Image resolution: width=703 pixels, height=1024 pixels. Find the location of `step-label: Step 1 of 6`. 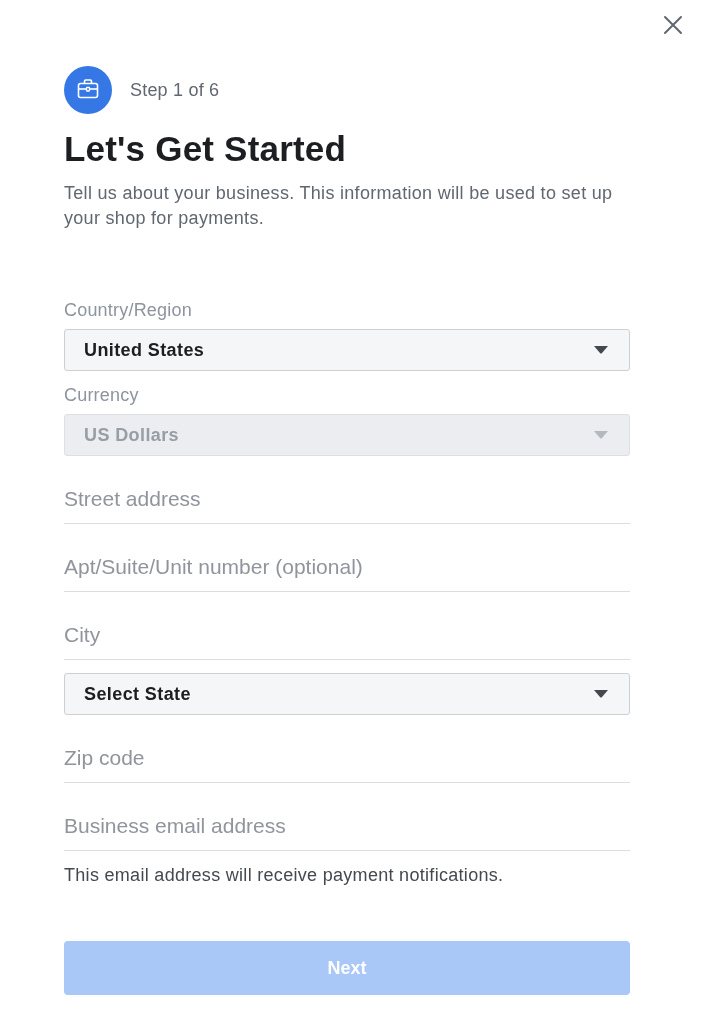

step-label: Step 1 of 6 is located at coordinates (175, 90).